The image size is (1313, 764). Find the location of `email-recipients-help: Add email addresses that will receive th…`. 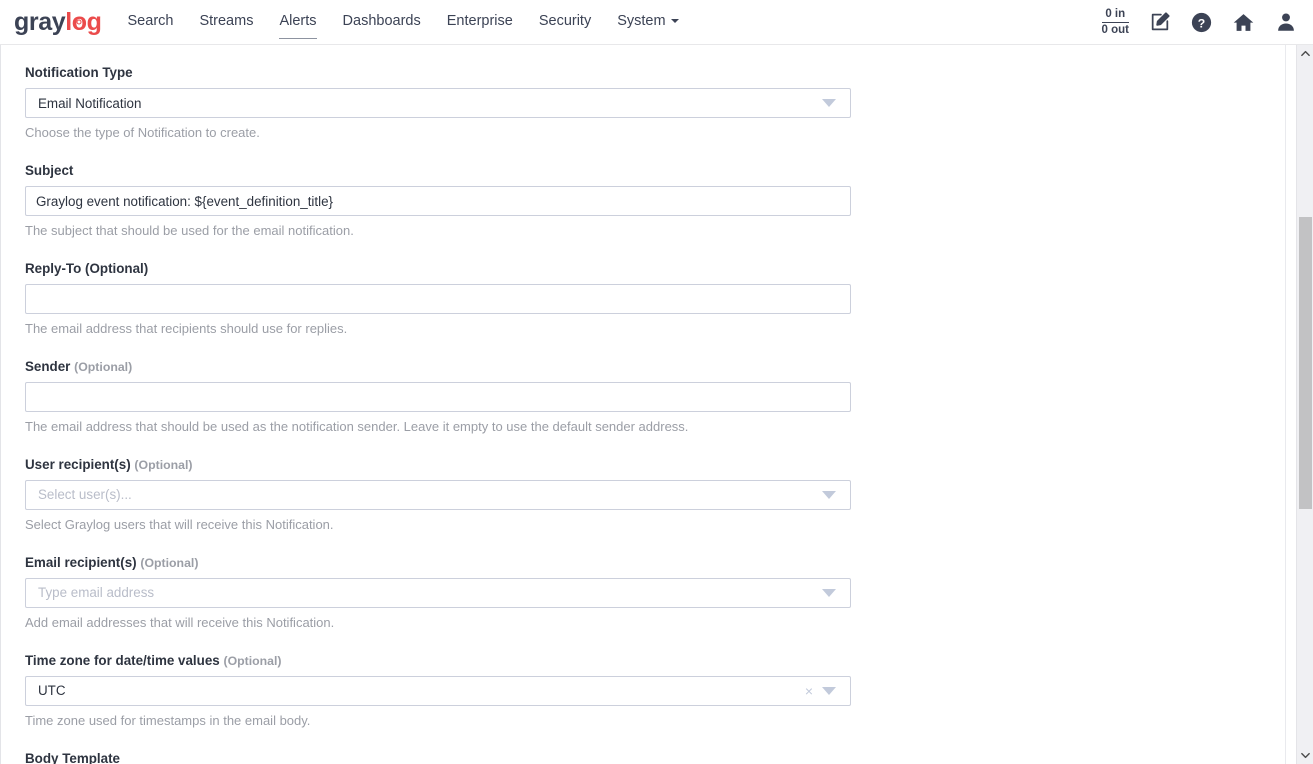

email-recipients-help: Add email addresses that will receive th… is located at coordinates (180, 622).